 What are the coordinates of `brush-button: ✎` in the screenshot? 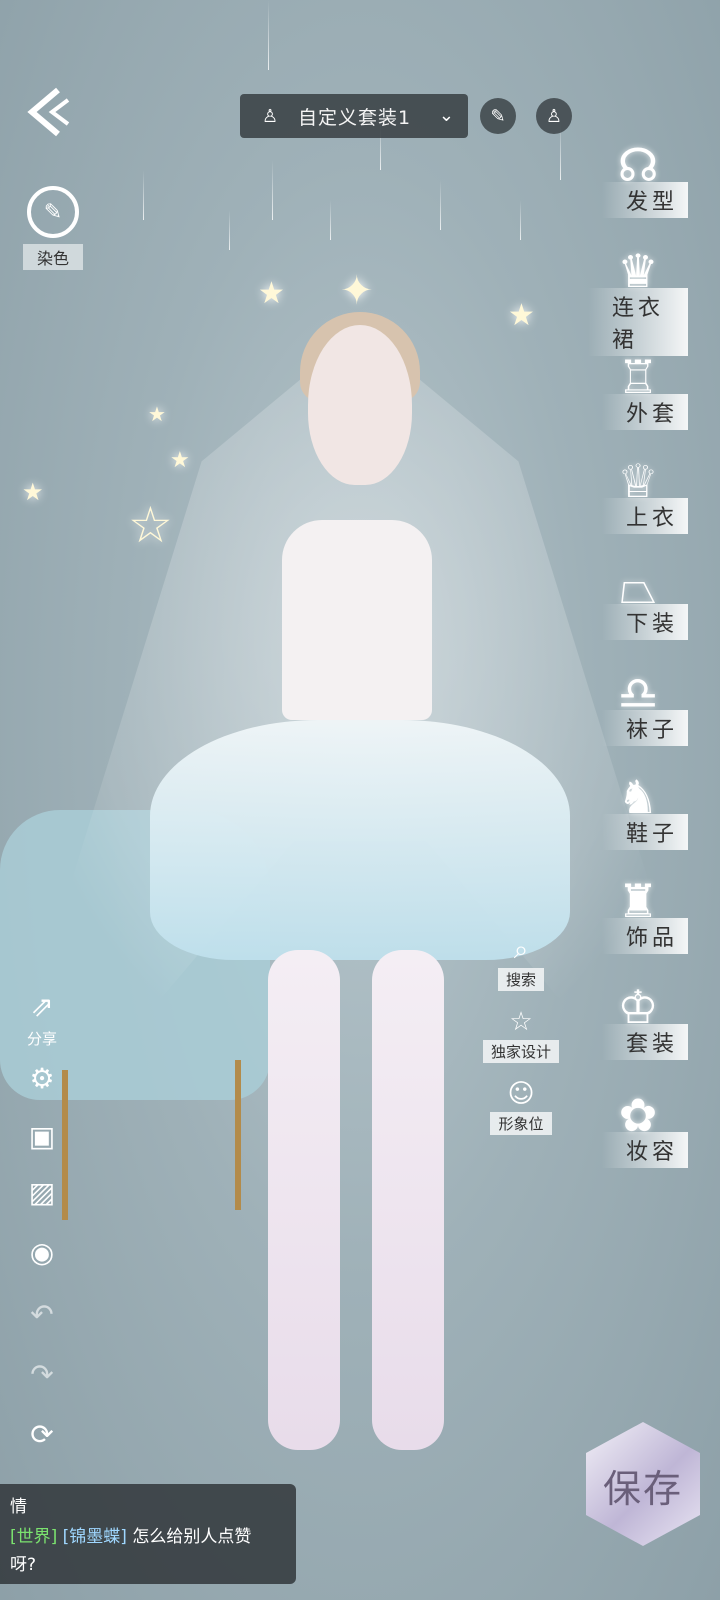 It's located at (498, 116).